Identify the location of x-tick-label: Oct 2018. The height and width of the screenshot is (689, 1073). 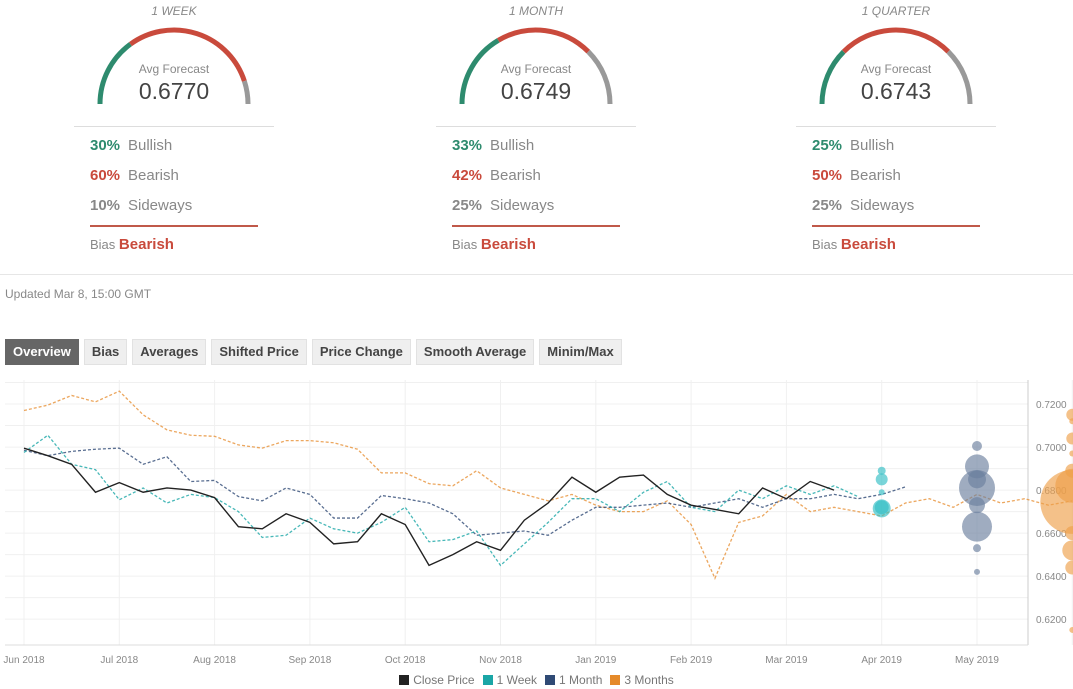
(405, 660).